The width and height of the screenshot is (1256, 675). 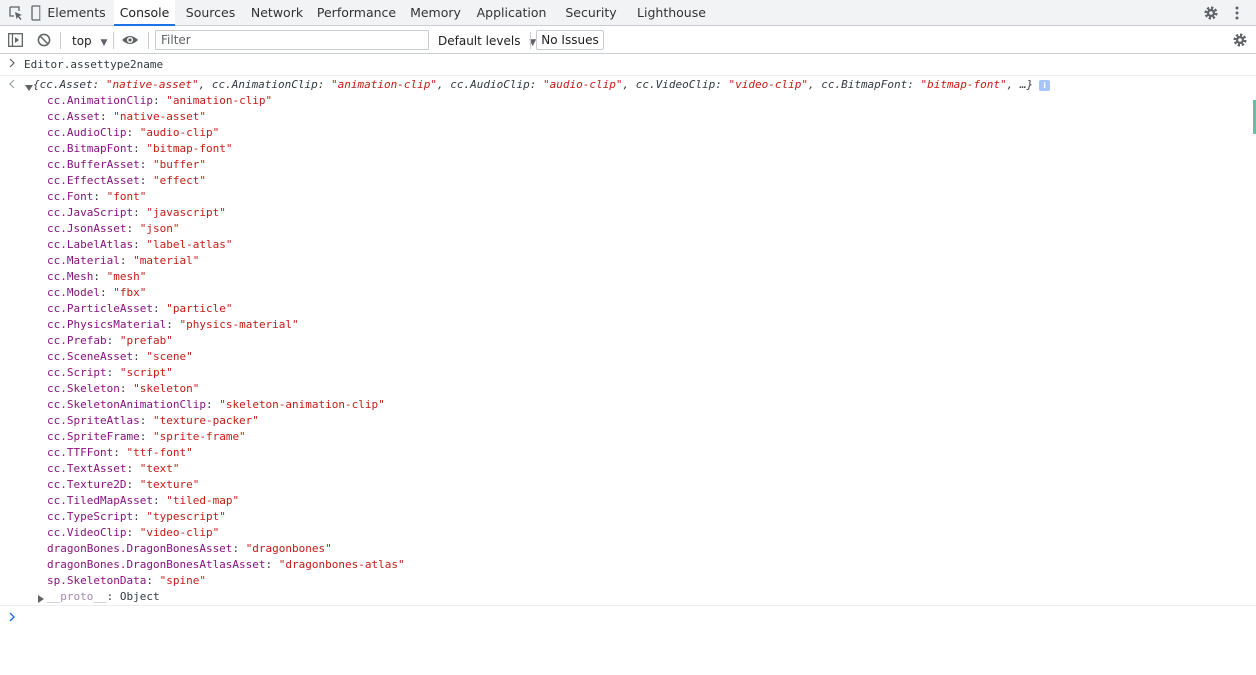 I want to click on gear-icon, so click(x=1211, y=13).